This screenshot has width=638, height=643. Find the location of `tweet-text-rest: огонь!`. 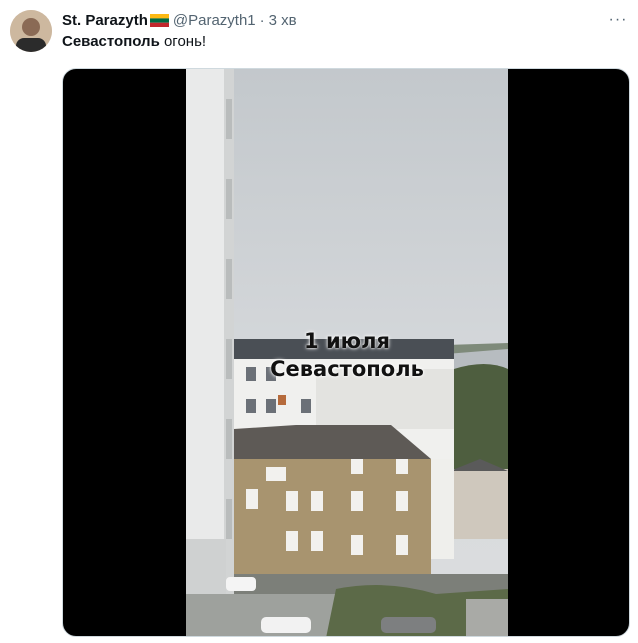

tweet-text-rest: огонь! is located at coordinates (183, 41).